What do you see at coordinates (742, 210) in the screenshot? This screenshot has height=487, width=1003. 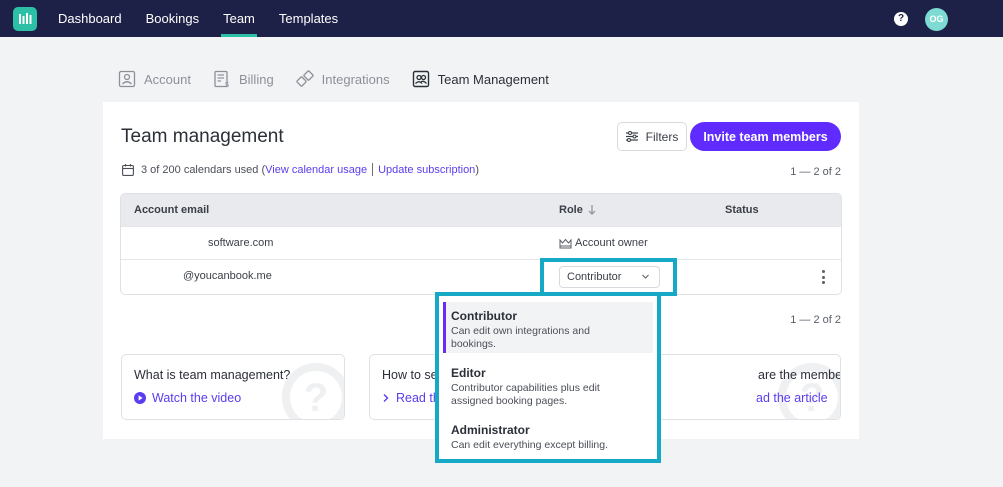 I see `col-status: Status` at bounding box center [742, 210].